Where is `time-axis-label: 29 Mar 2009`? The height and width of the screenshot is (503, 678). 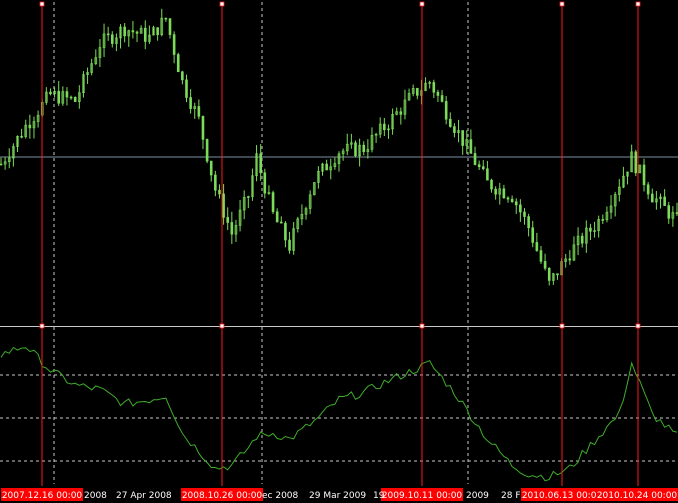
time-axis-label: 29 Mar 2009 is located at coordinates (337, 496).